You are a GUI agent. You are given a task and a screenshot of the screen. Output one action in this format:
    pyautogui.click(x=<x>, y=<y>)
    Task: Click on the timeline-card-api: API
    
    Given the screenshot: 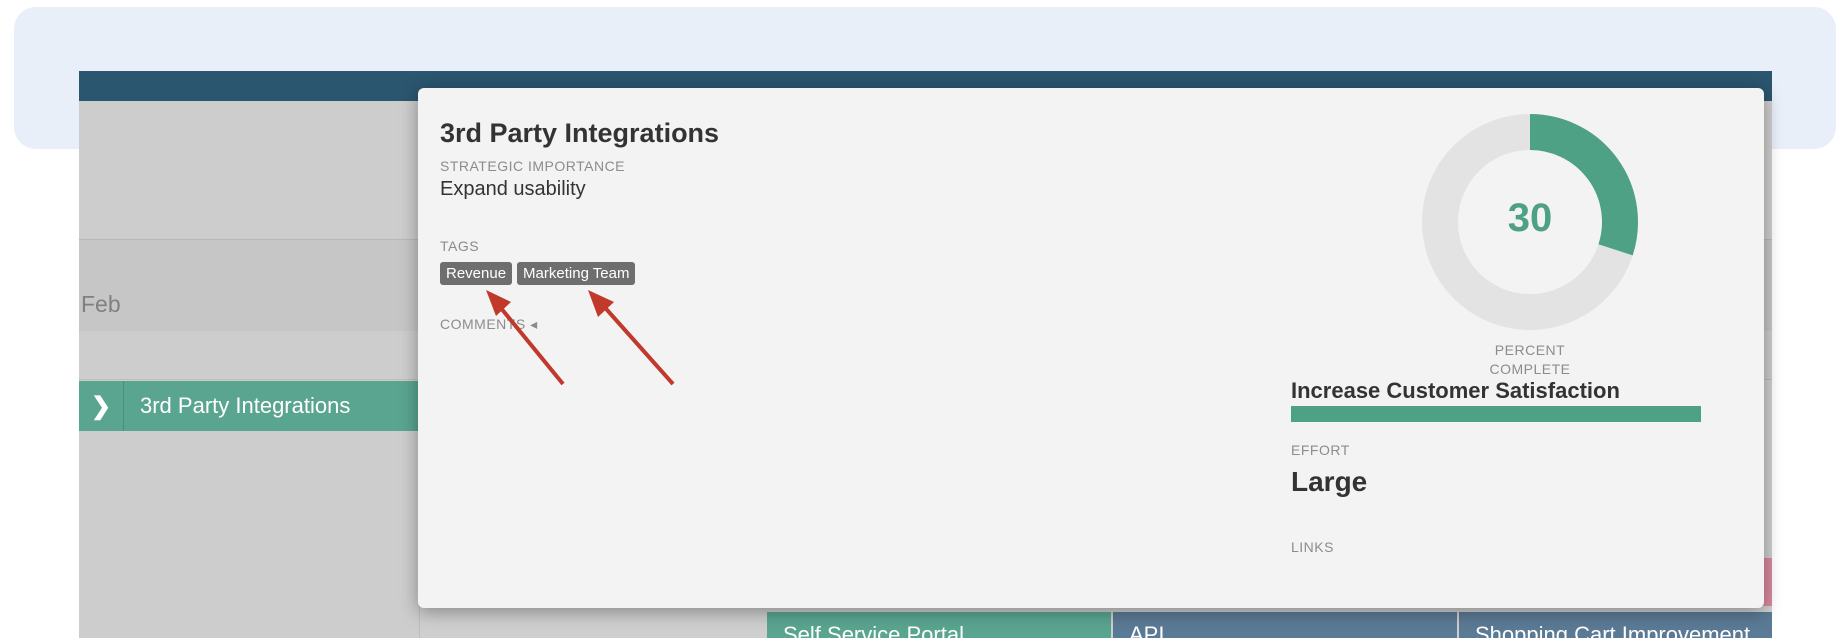 What is the action you would take?
    pyautogui.click(x=1285, y=625)
    